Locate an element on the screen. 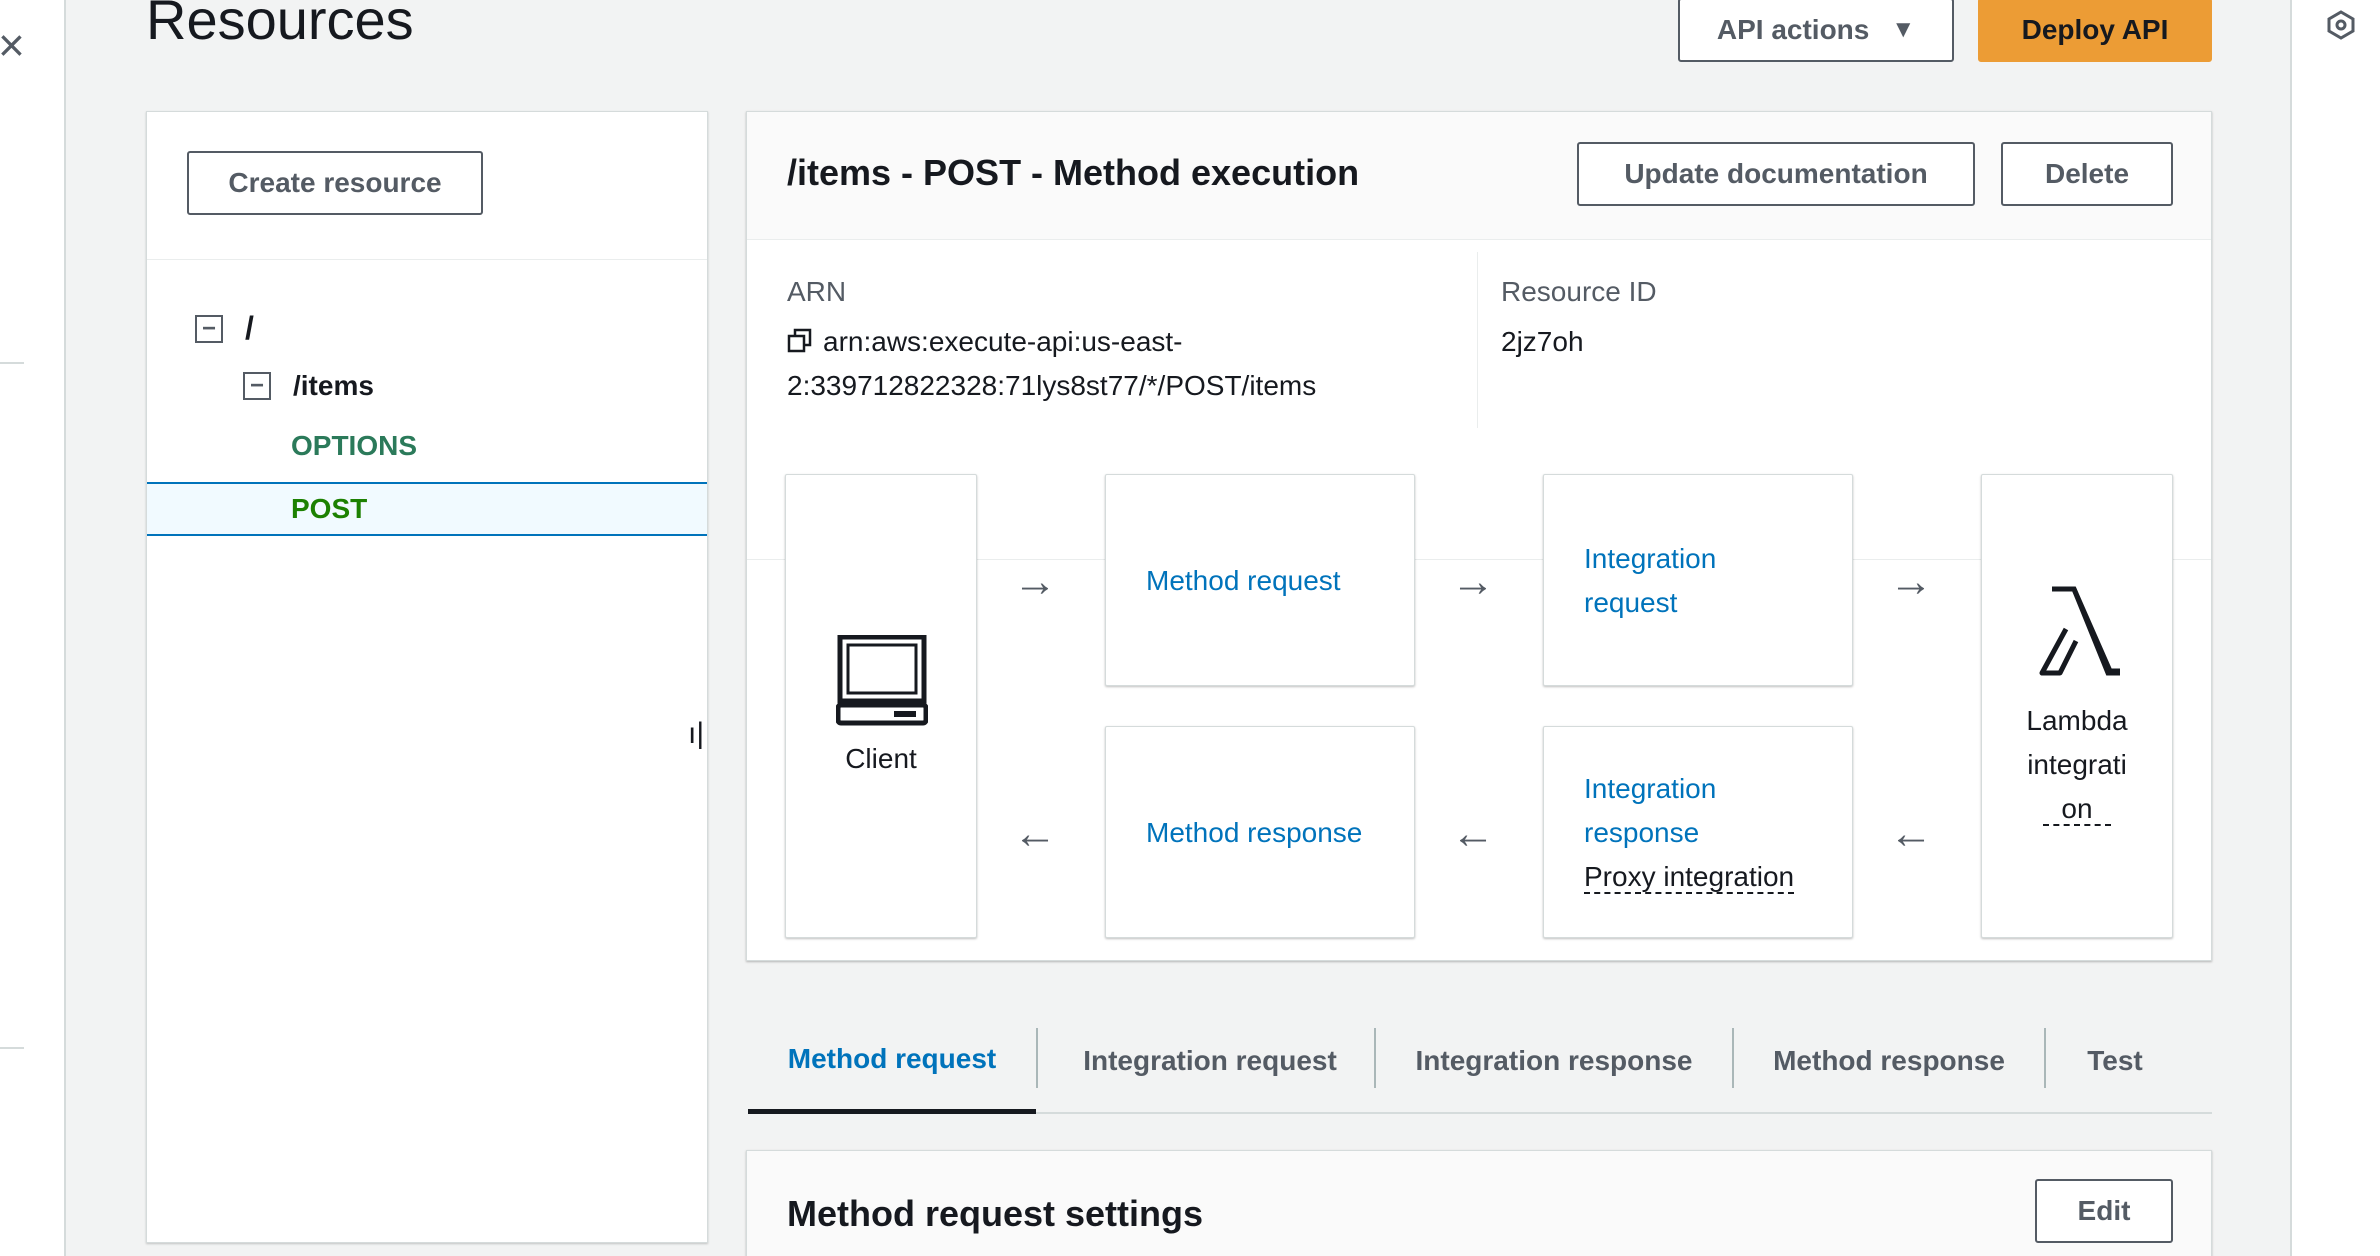 The height and width of the screenshot is (1256, 2380). computer-icon is located at coordinates (882, 680).